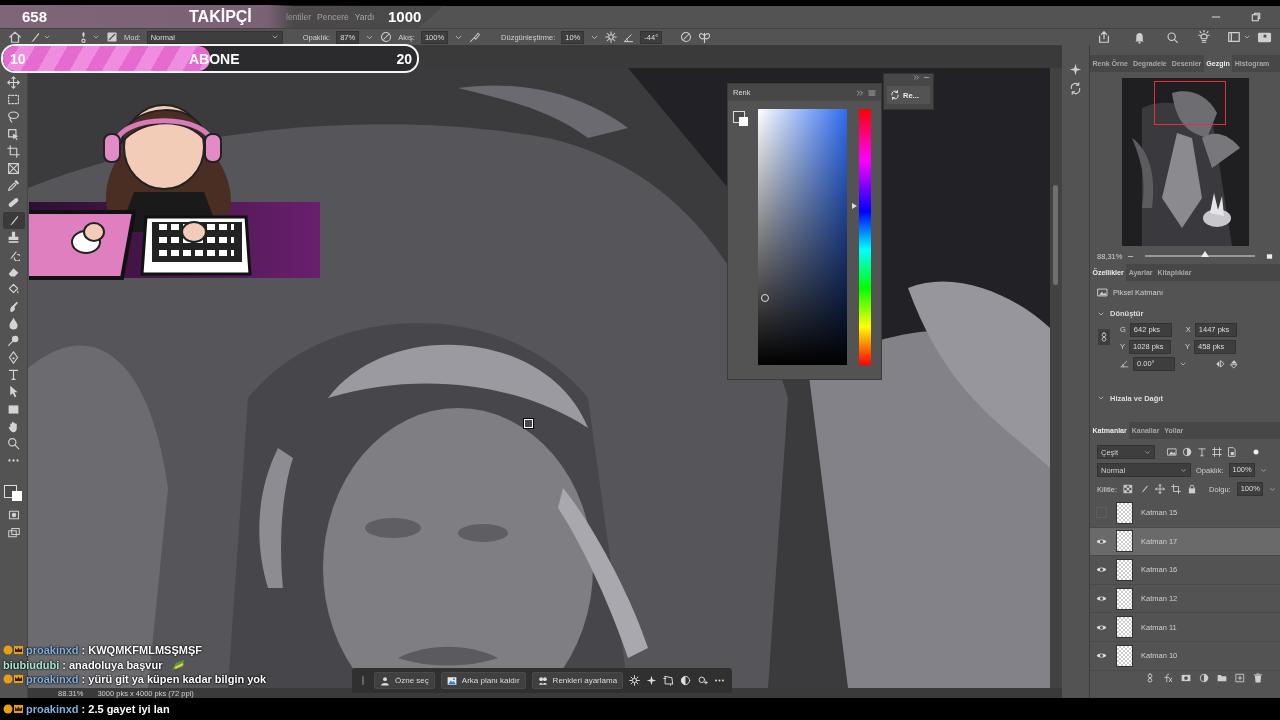 The width and height of the screenshot is (1280, 720). Describe the element at coordinates (13, 306) in the screenshot. I see `smudge-icon` at that location.